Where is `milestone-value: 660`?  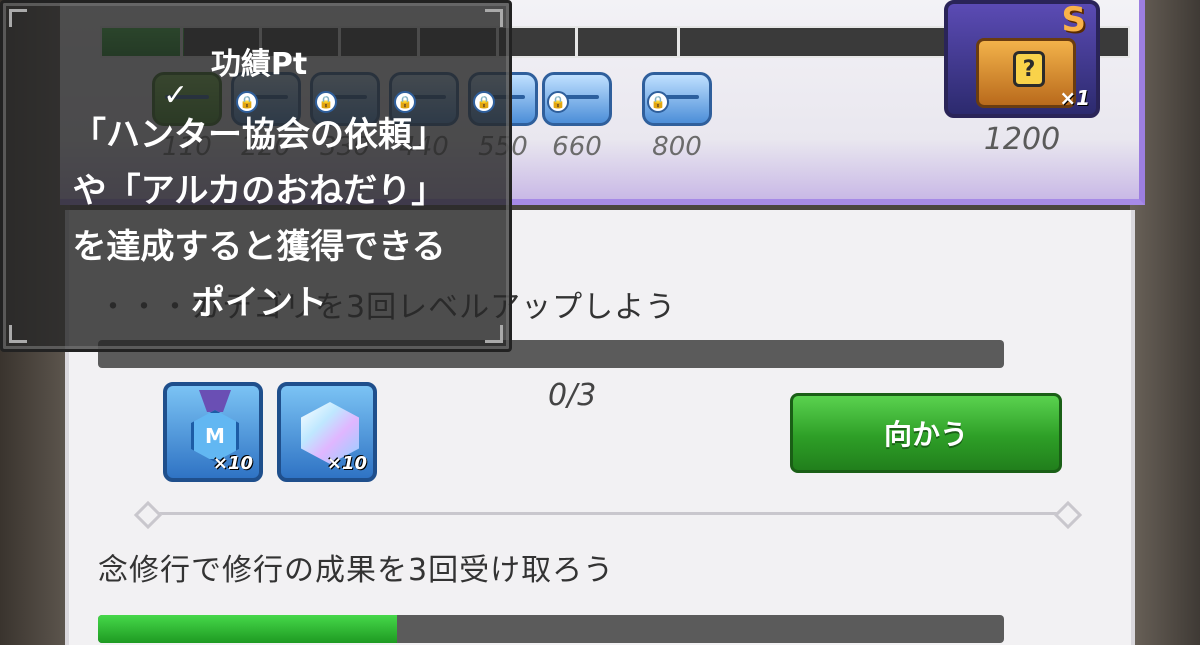
milestone-value: 660 is located at coordinates (577, 147).